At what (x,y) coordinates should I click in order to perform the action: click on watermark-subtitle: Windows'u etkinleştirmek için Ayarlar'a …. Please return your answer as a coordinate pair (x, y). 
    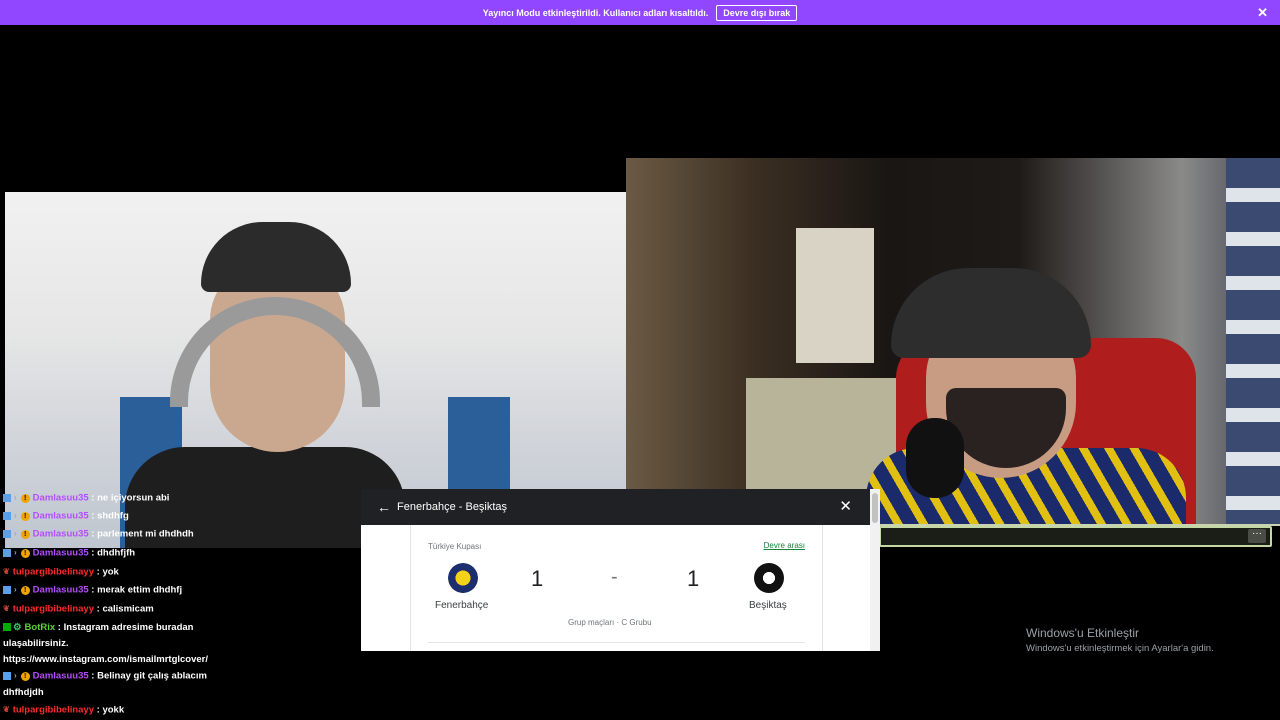
    Looking at the image, I should click on (1120, 648).